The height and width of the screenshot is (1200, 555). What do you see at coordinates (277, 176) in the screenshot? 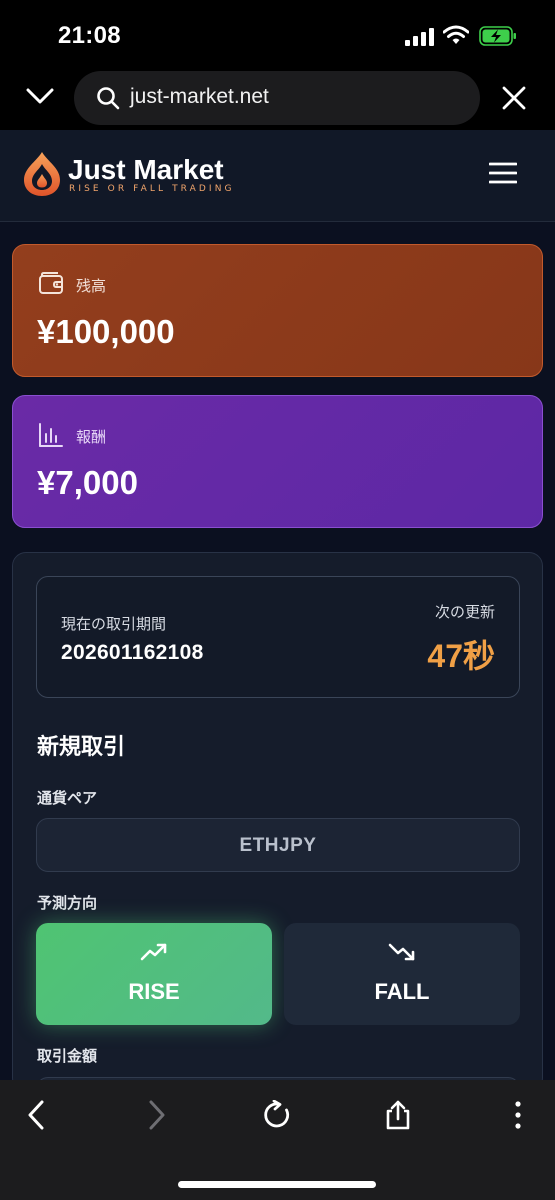
I see `app-header: Just Market RISE OR FALL TRADING` at bounding box center [277, 176].